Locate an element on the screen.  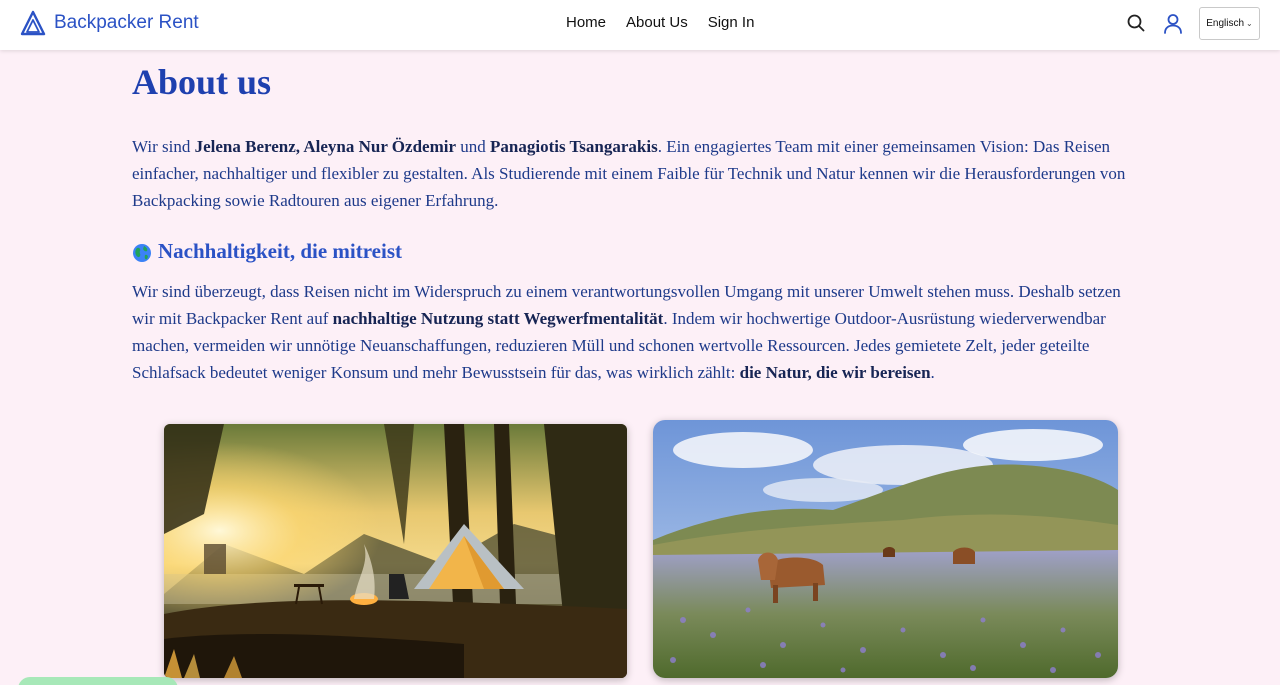
language-select: Englisch ⌄ is located at coordinates (1229, 23).